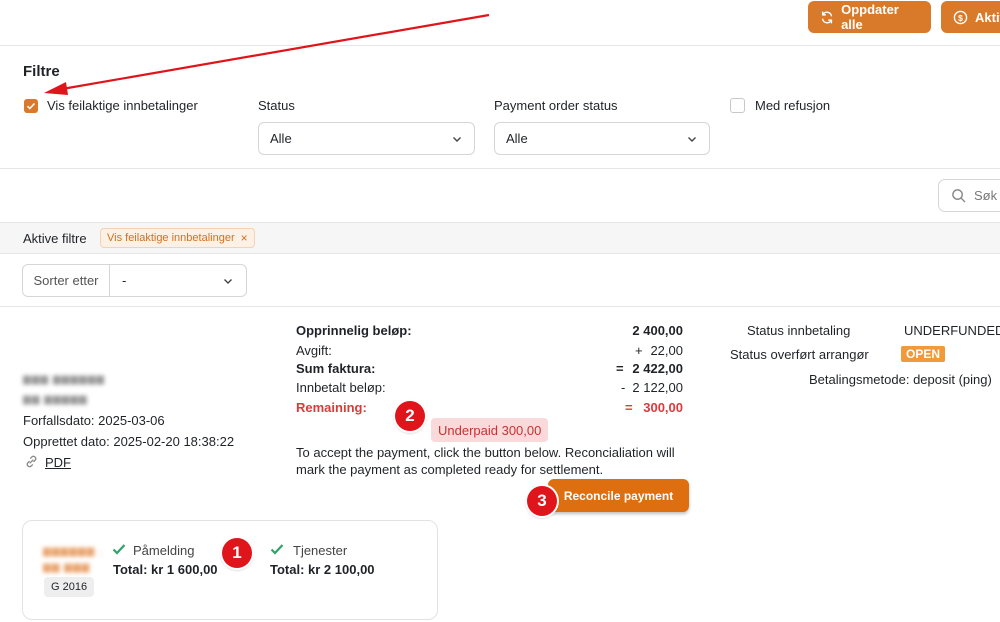 The image size is (1000, 622). I want to click on annotation-marker-1: 1, so click(237, 553).